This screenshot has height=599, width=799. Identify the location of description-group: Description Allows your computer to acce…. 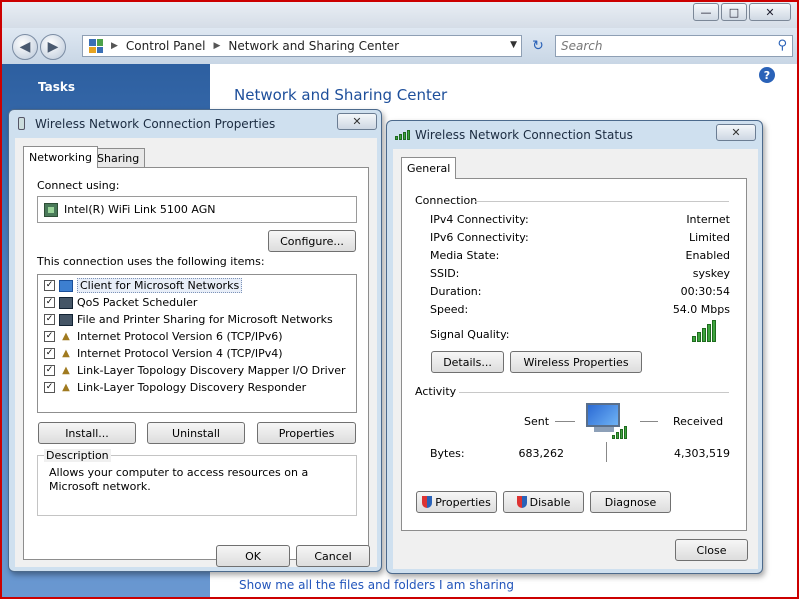
(197, 482).